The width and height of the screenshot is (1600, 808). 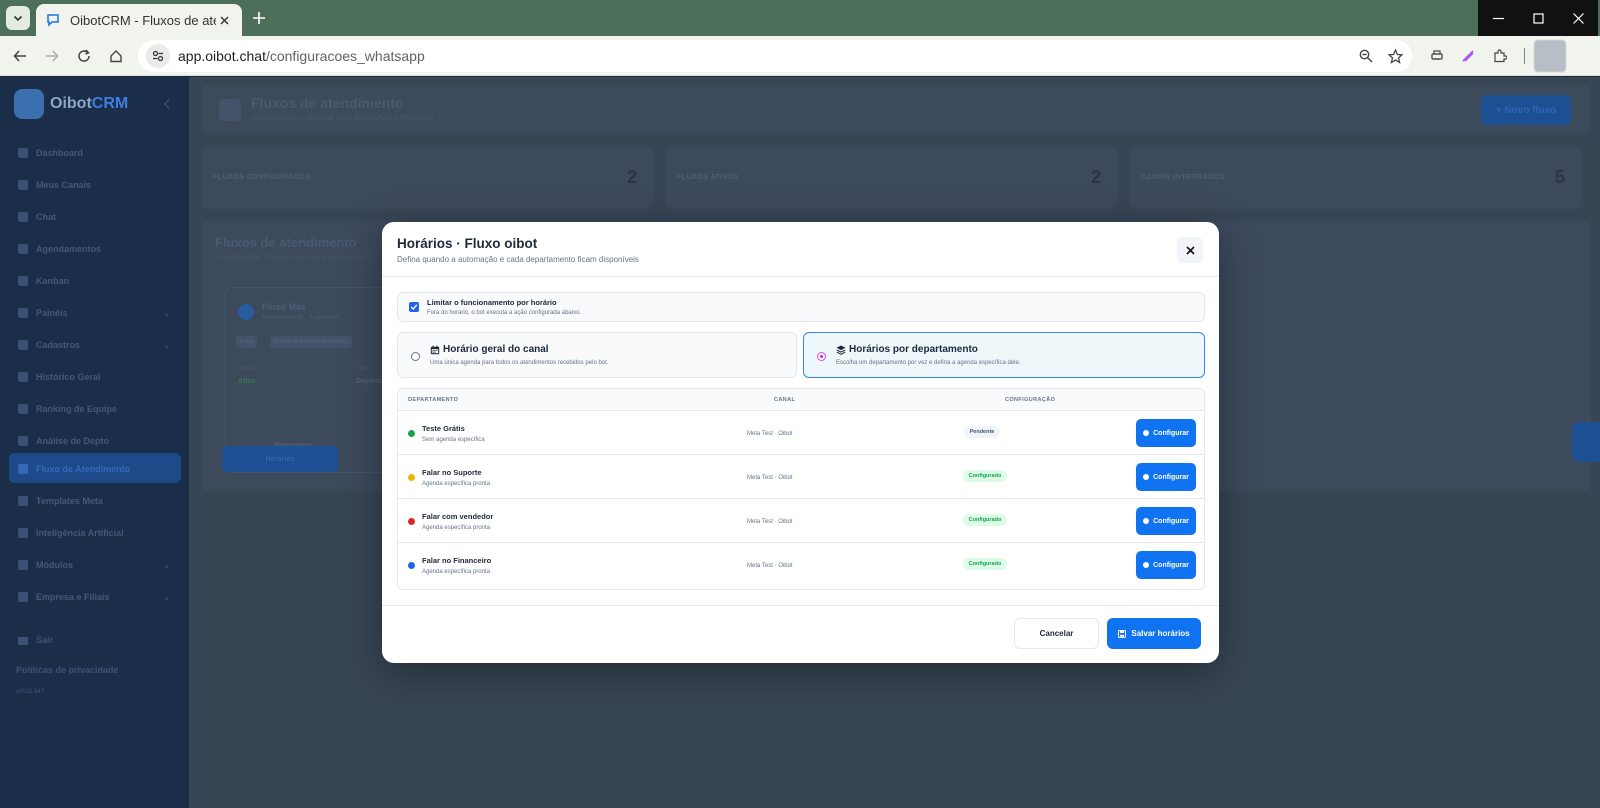 I want to click on new-tab-button, so click(x=259, y=18).